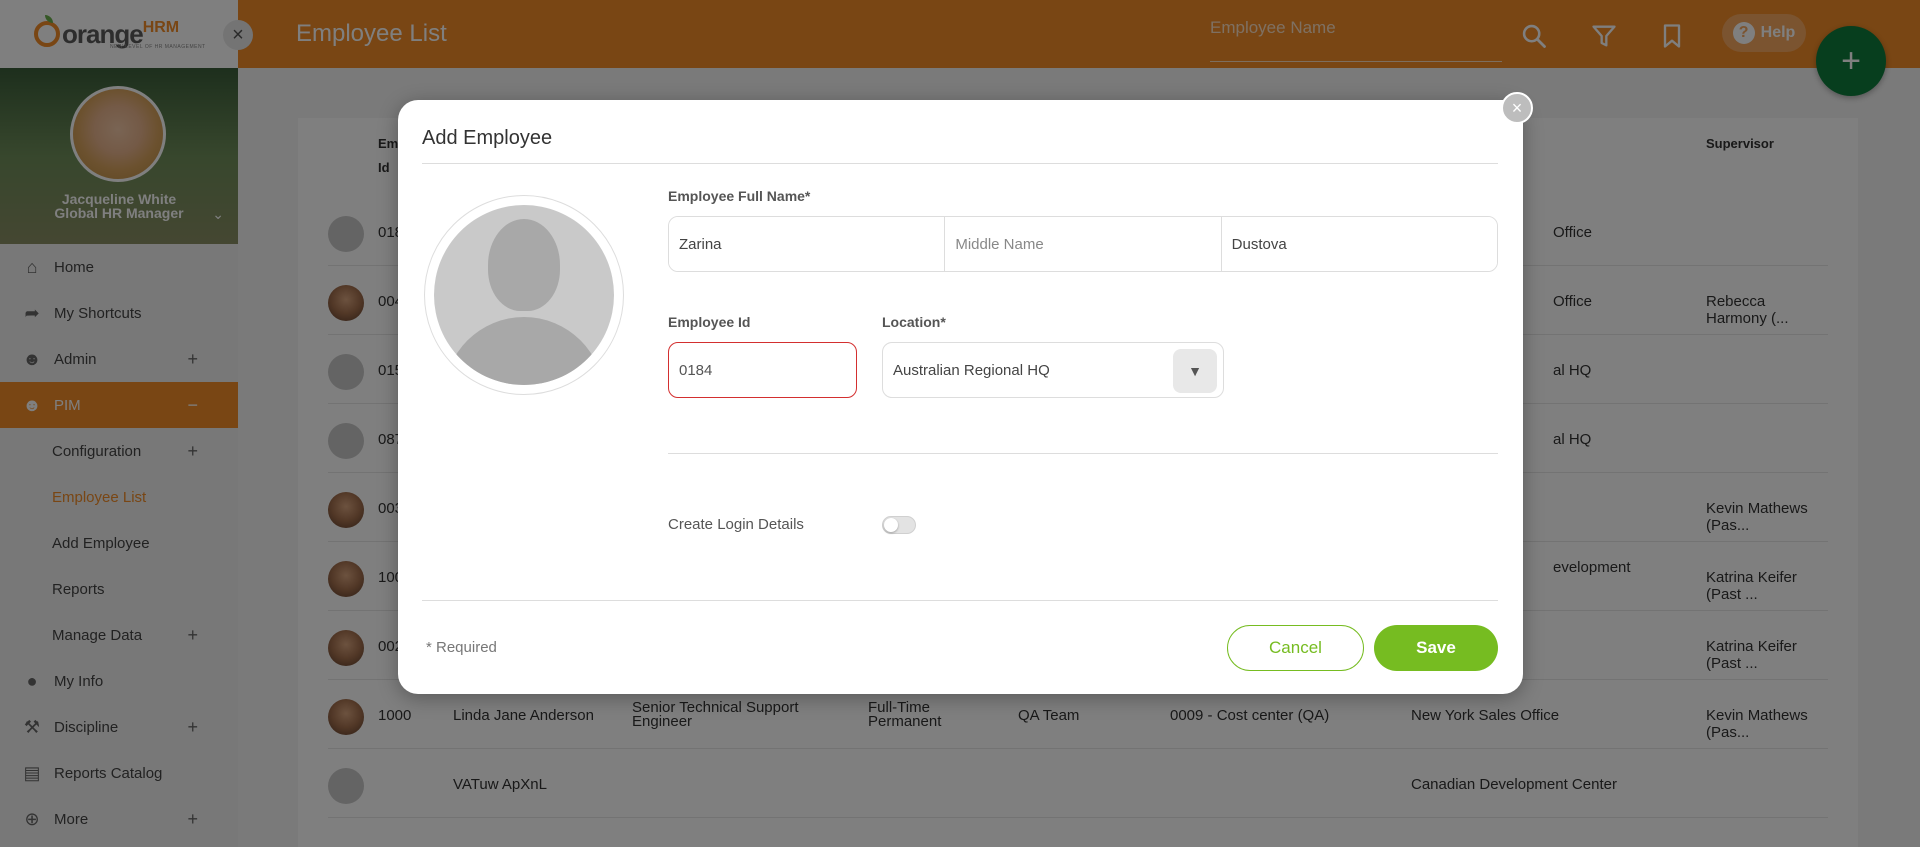  What do you see at coordinates (914, 322) in the screenshot?
I see `location-label: Location*` at bounding box center [914, 322].